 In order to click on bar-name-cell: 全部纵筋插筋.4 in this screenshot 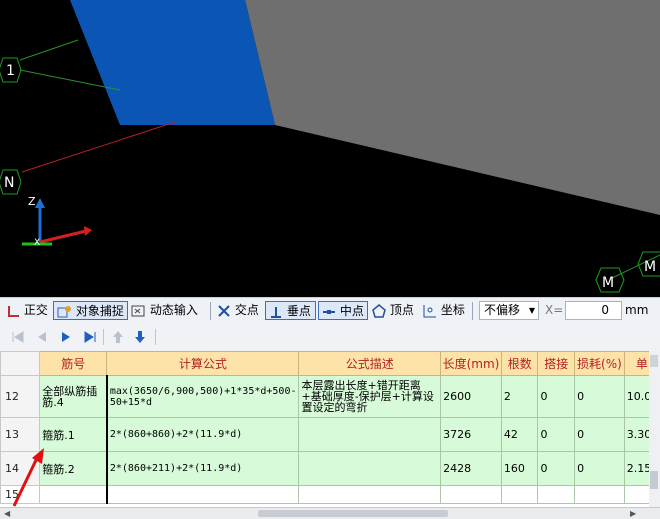, I will do `click(73, 396)`.